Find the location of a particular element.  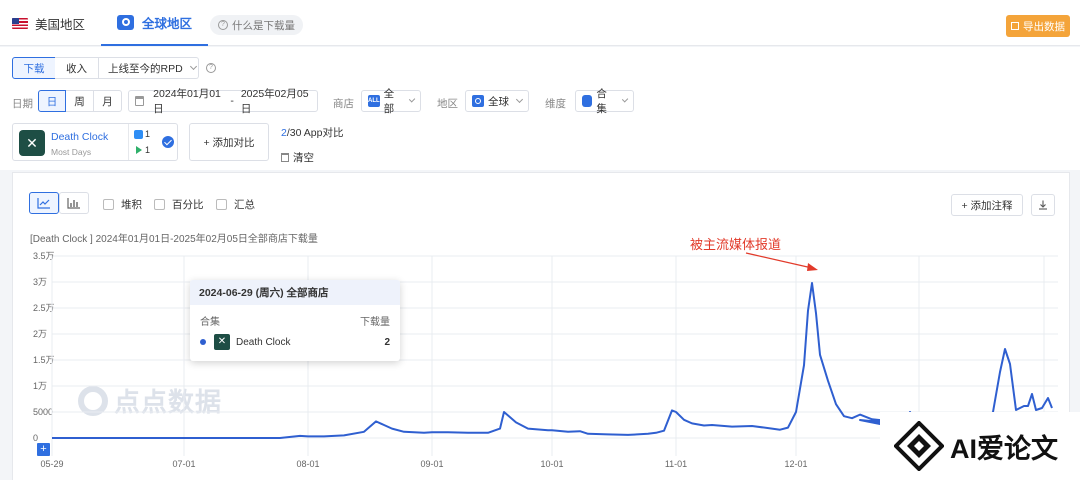

logo-text: AI爱论文 is located at coordinates (1004, 448).